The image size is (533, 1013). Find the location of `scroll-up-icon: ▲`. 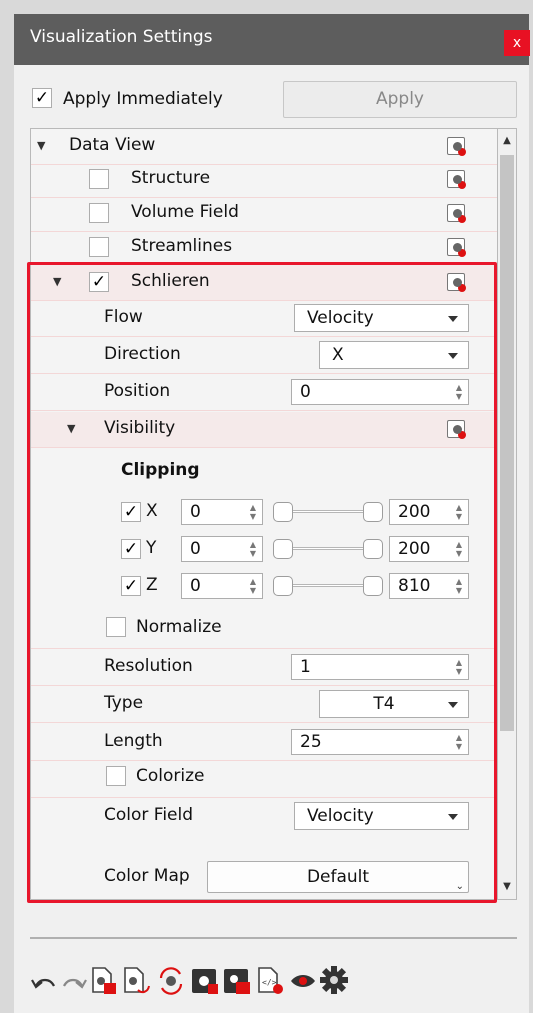

scroll-up-icon: ▲ is located at coordinates (507, 141).